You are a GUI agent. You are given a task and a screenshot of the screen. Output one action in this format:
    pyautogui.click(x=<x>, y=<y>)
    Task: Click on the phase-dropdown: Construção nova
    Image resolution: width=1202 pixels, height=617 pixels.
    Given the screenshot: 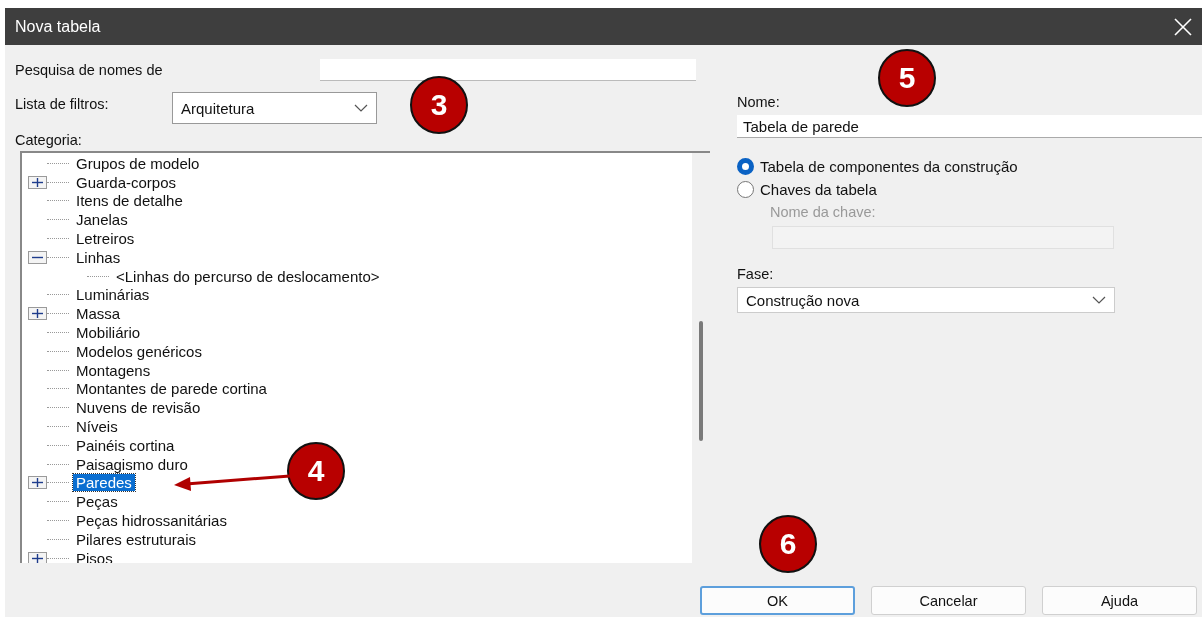 What is the action you would take?
    pyautogui.click(x=926, y=300)
    